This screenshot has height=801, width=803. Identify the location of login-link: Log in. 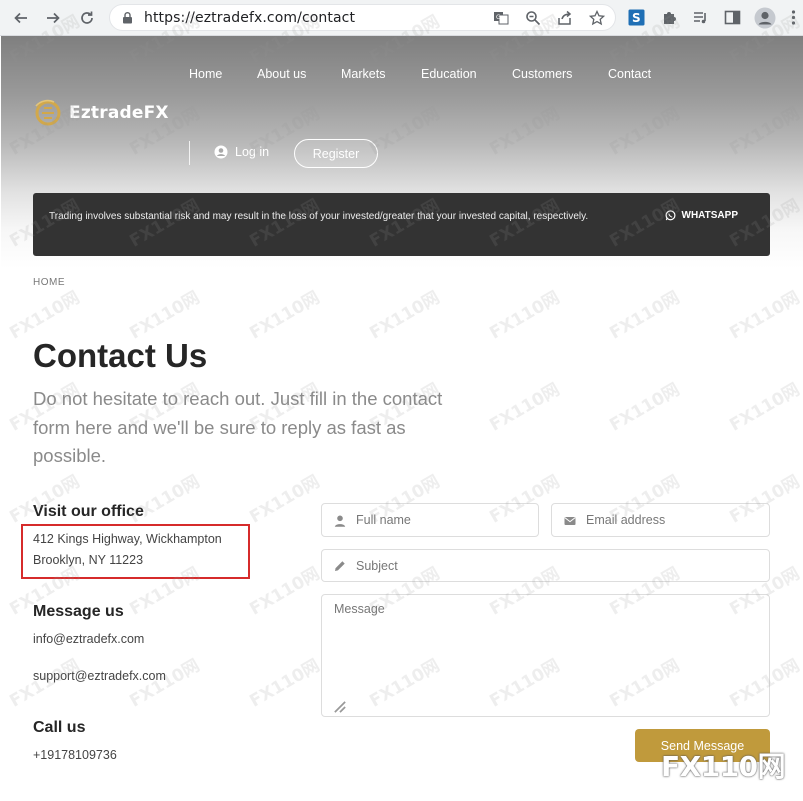
(241, 152).